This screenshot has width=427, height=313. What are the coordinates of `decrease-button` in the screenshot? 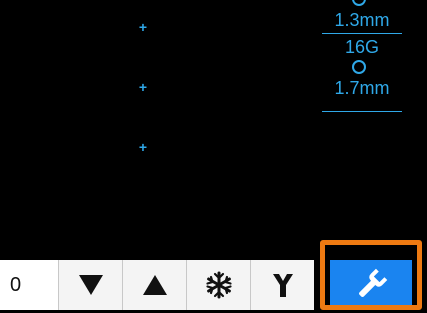 It's located at (90, 285).